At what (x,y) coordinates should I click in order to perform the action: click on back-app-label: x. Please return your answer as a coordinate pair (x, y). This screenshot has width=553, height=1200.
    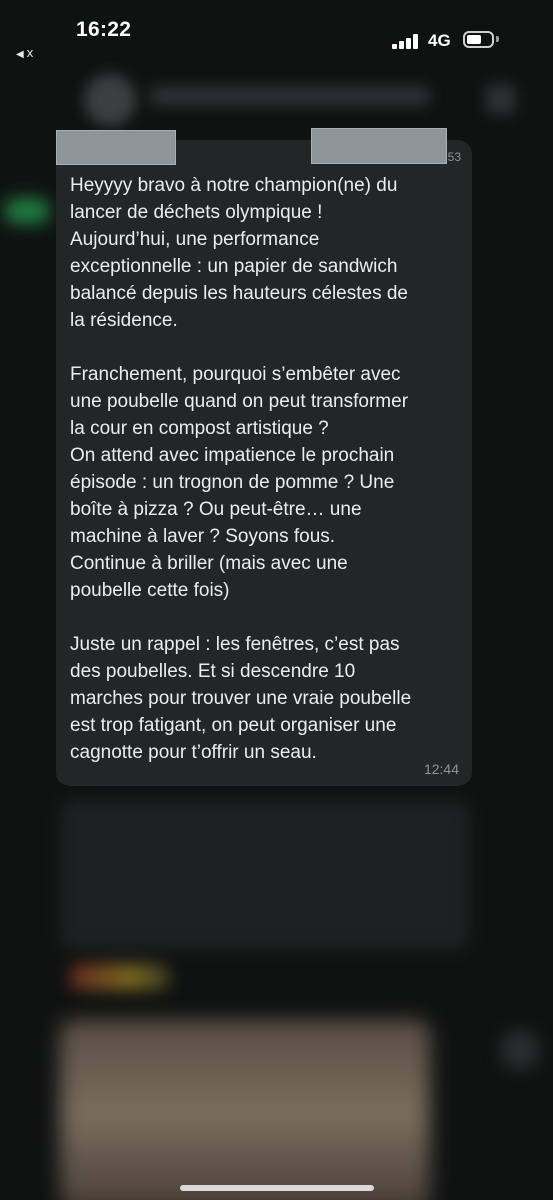
    Looking at the image, I should click on (30, 52).